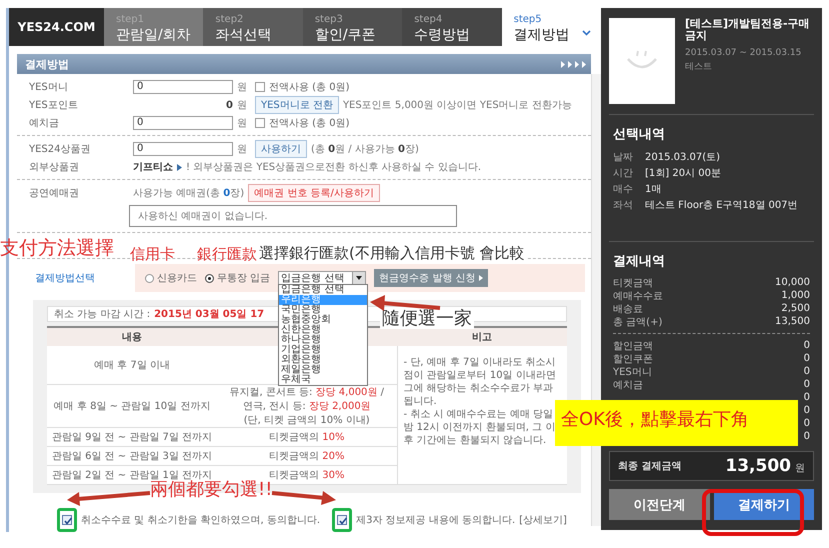 This screenshot has height=548, width=829. I want to click on discount-label: YES머니, so click(632, 372).